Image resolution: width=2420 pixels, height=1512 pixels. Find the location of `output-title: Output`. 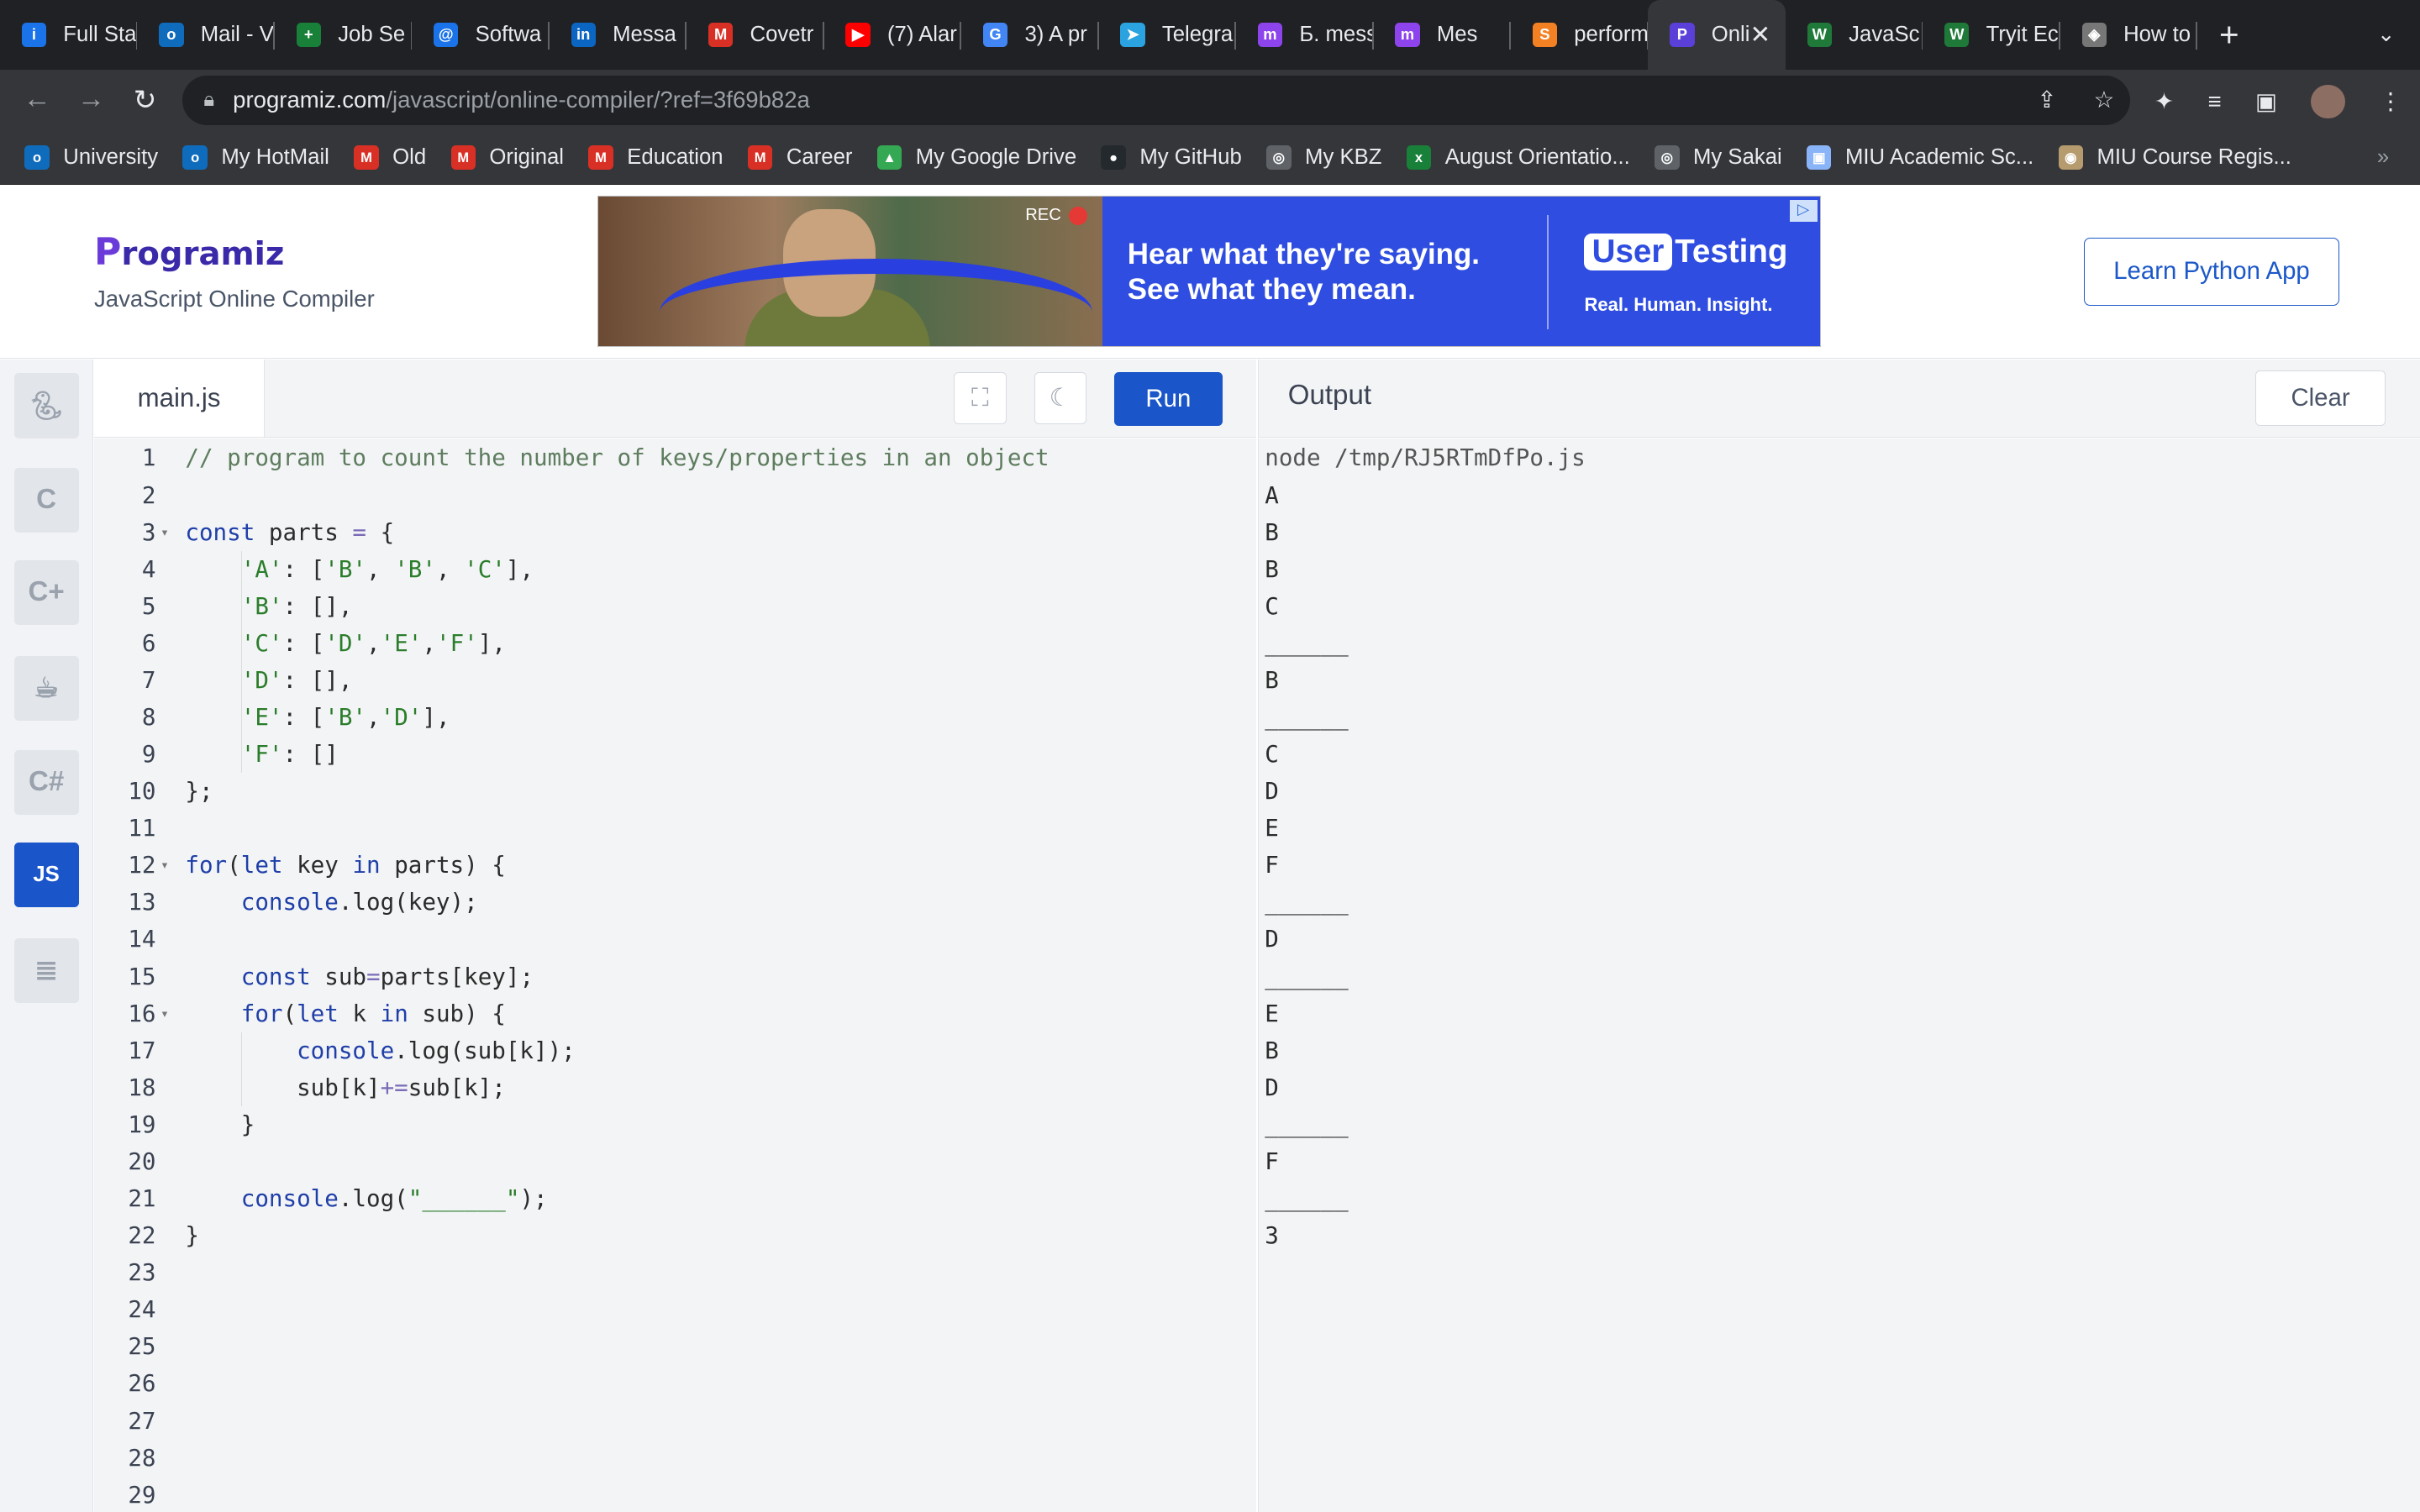

output-title: Output is located at coordinates (1329, 395).